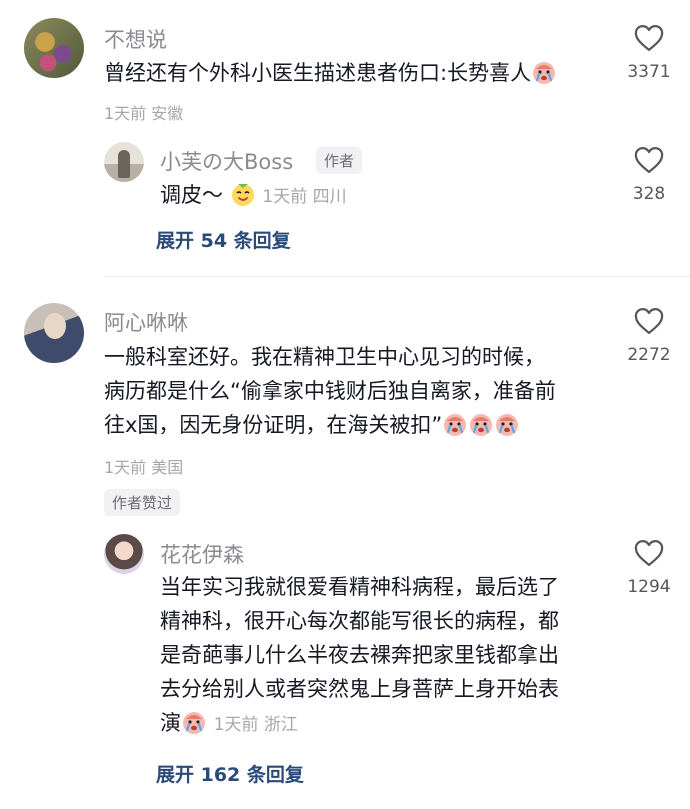  What do you see at coordinates (191, 195) in the screenshot?
I see `reply-text-line: 调皮～` at bounding box center [191, 195].